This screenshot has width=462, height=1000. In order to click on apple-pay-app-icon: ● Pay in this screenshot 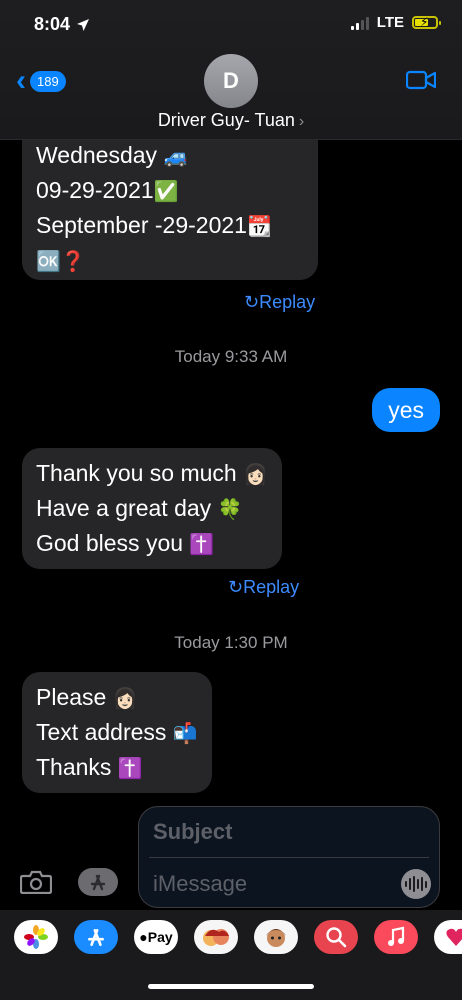, I will do `click(156, 937)`.